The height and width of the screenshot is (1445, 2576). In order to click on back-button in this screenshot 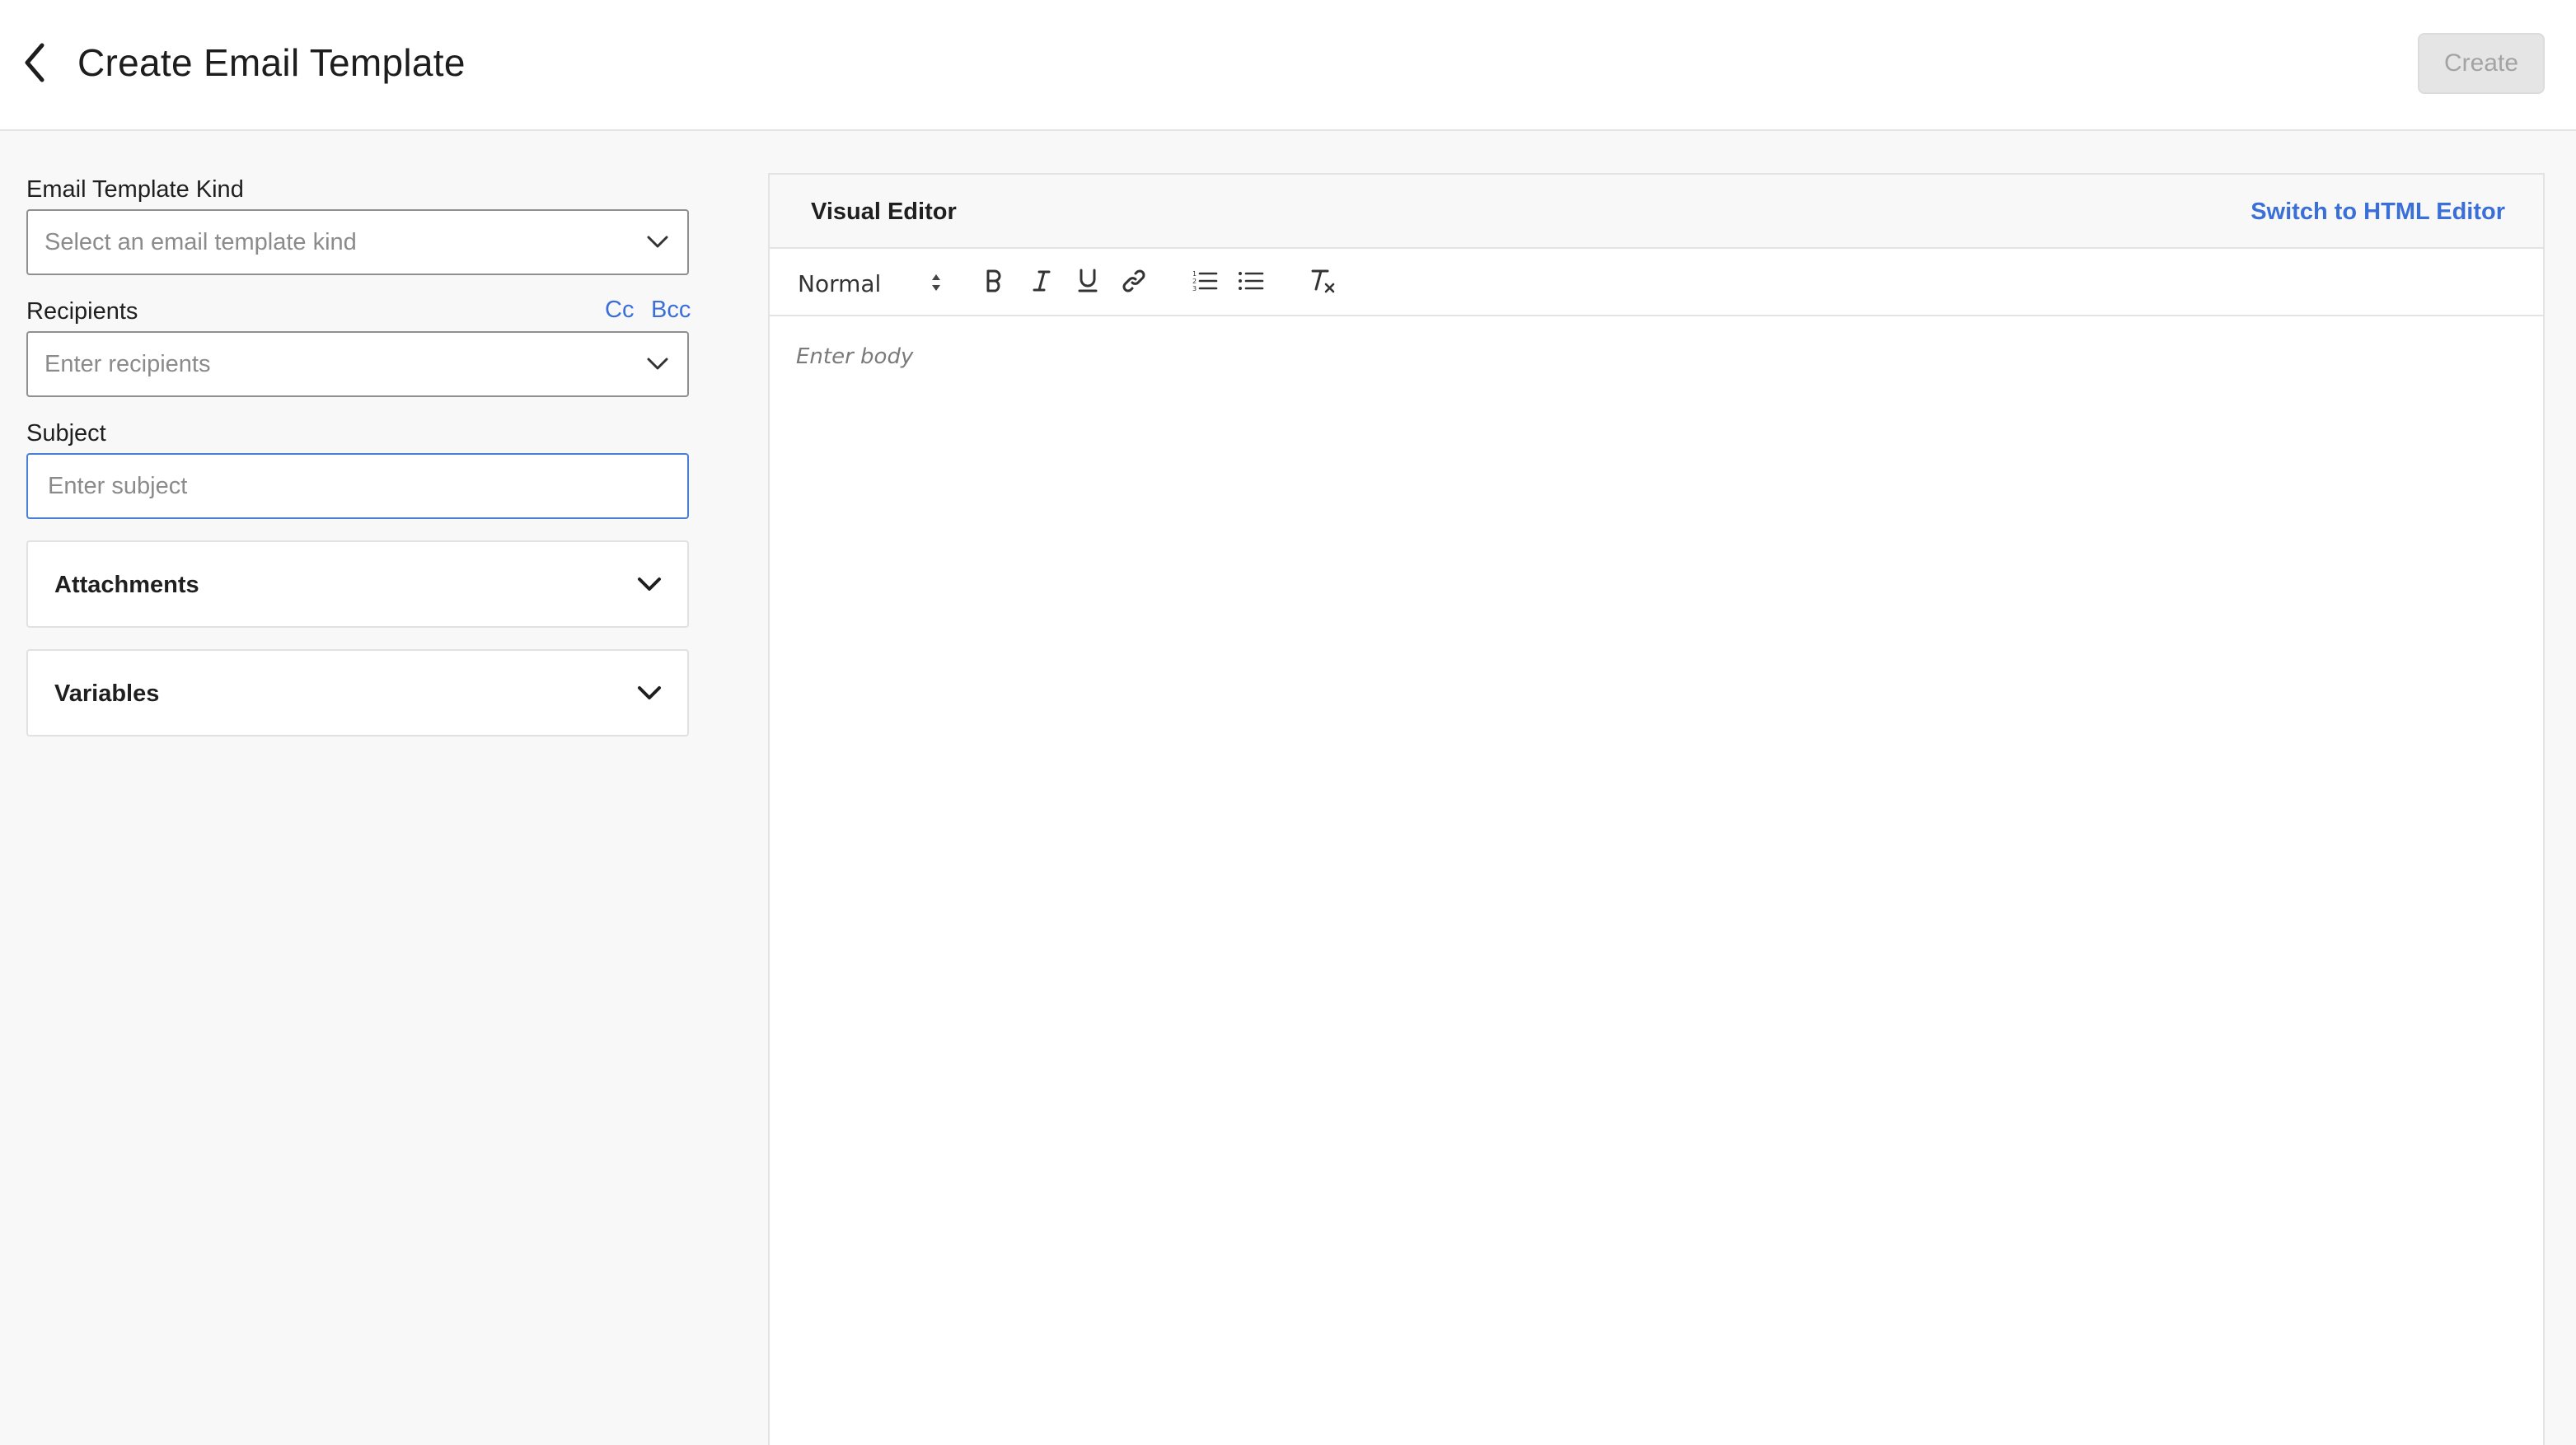, I will do `click(34, 64)`.